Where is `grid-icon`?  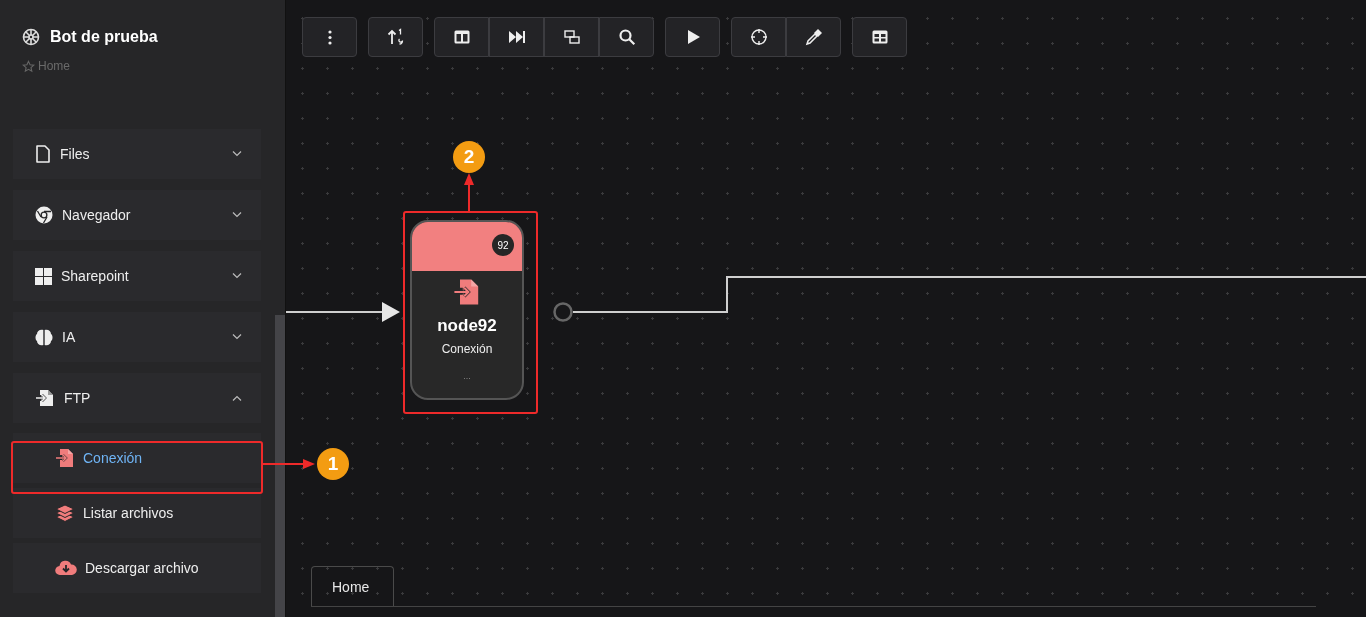 grid-icon is located at coordinates (43, 276).